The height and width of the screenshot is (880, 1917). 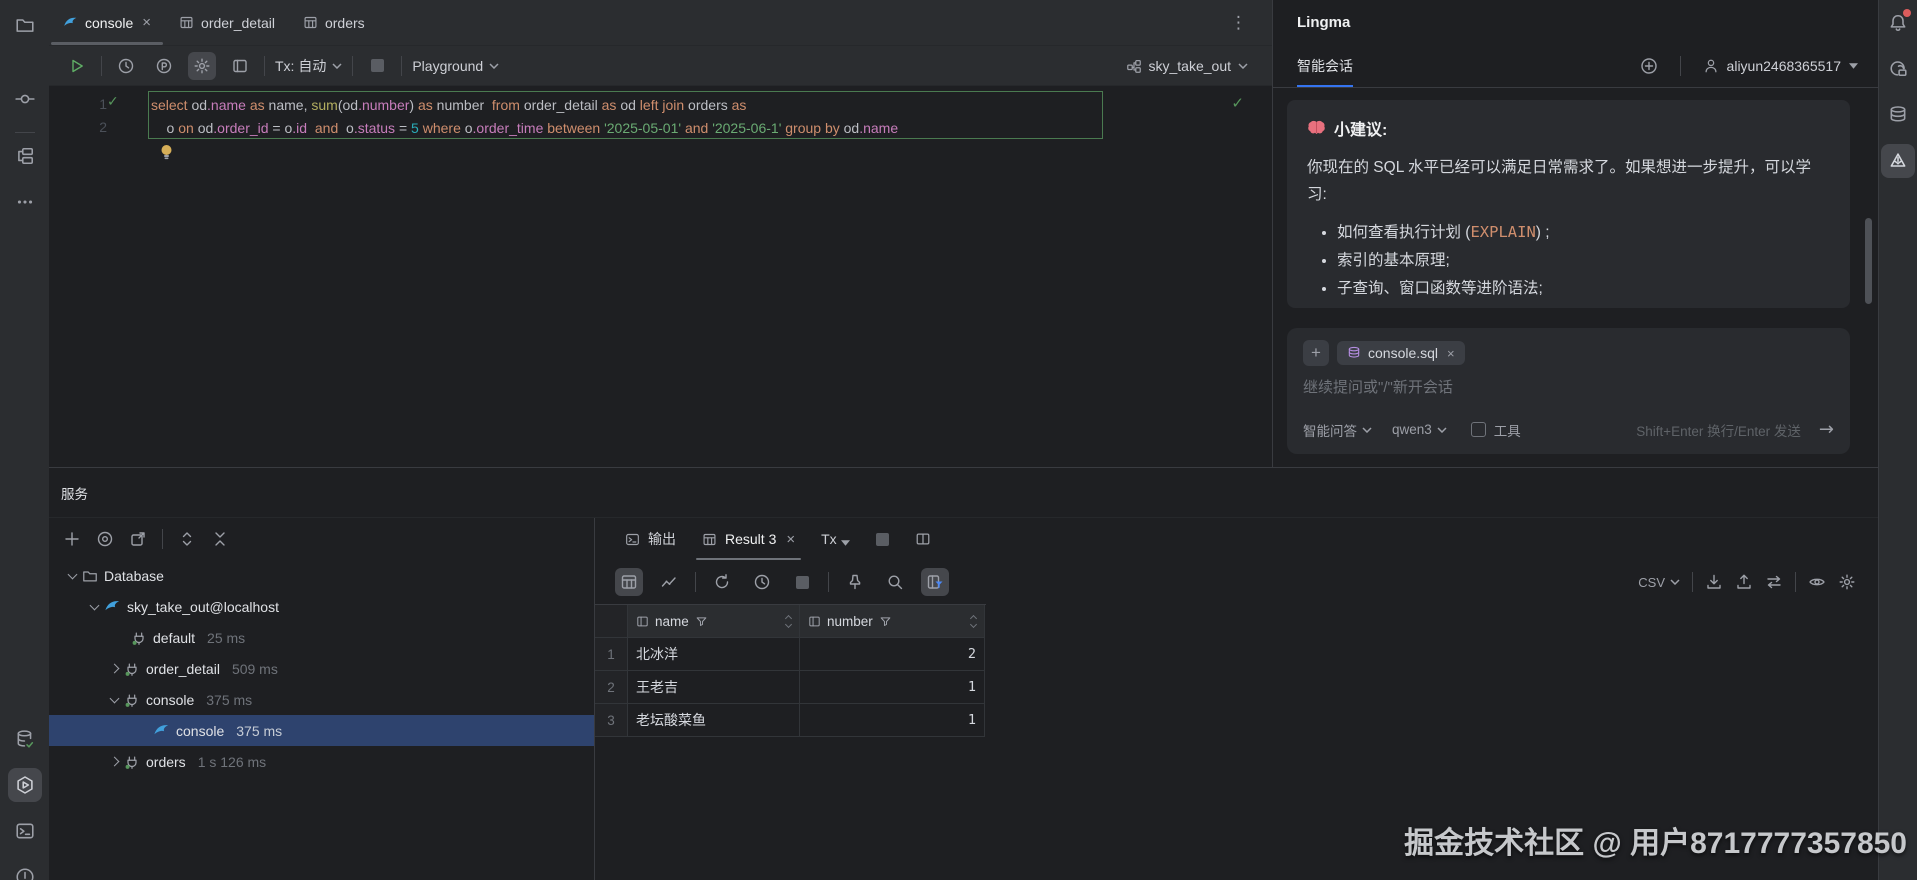 I want to click on context-chip-close-icon: ×, so click(x=1451, y=353).